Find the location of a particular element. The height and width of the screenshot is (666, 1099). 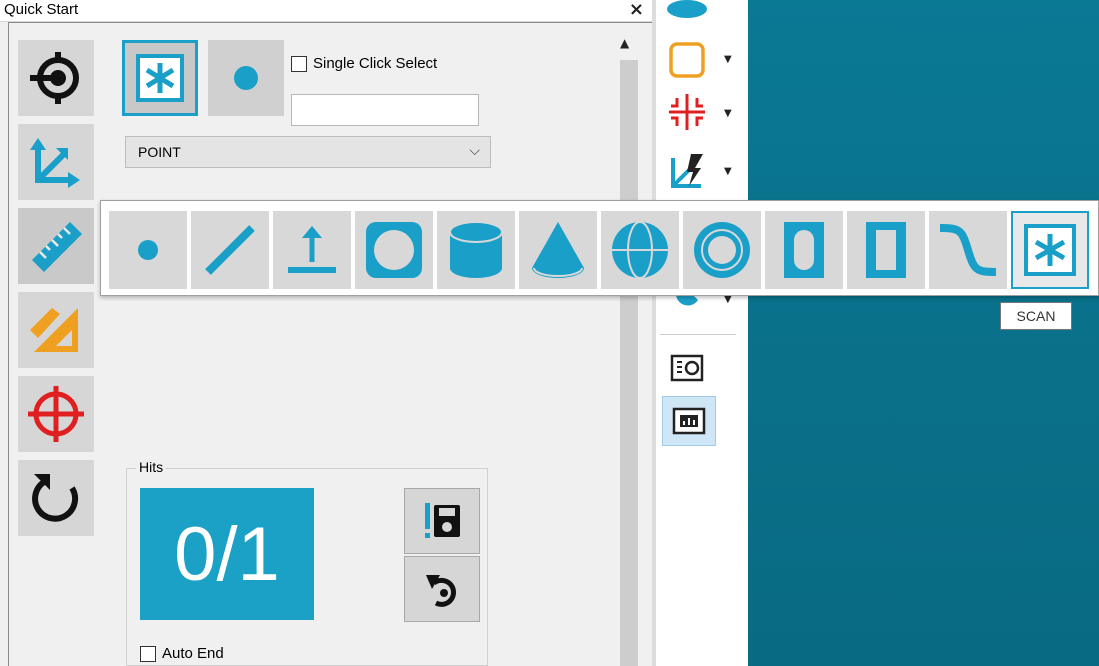

measure-flyout is located at coordinates (599, 248).